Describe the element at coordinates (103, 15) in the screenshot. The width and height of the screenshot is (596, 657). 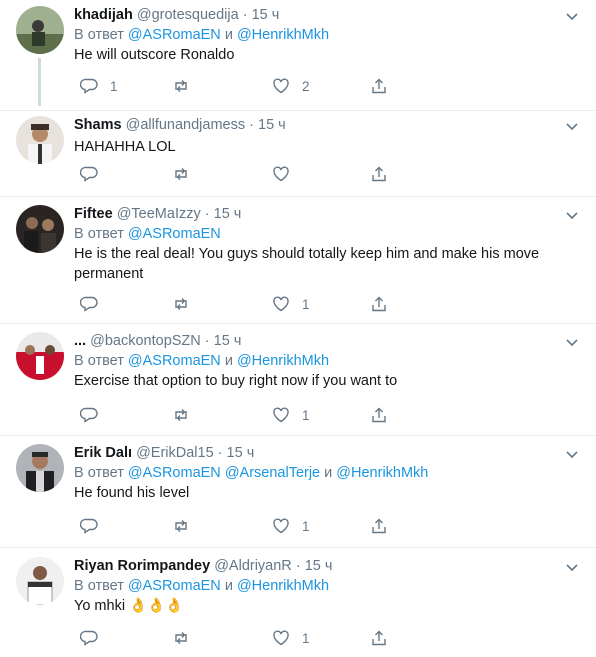
I see `author-name: khadijah` at that location.